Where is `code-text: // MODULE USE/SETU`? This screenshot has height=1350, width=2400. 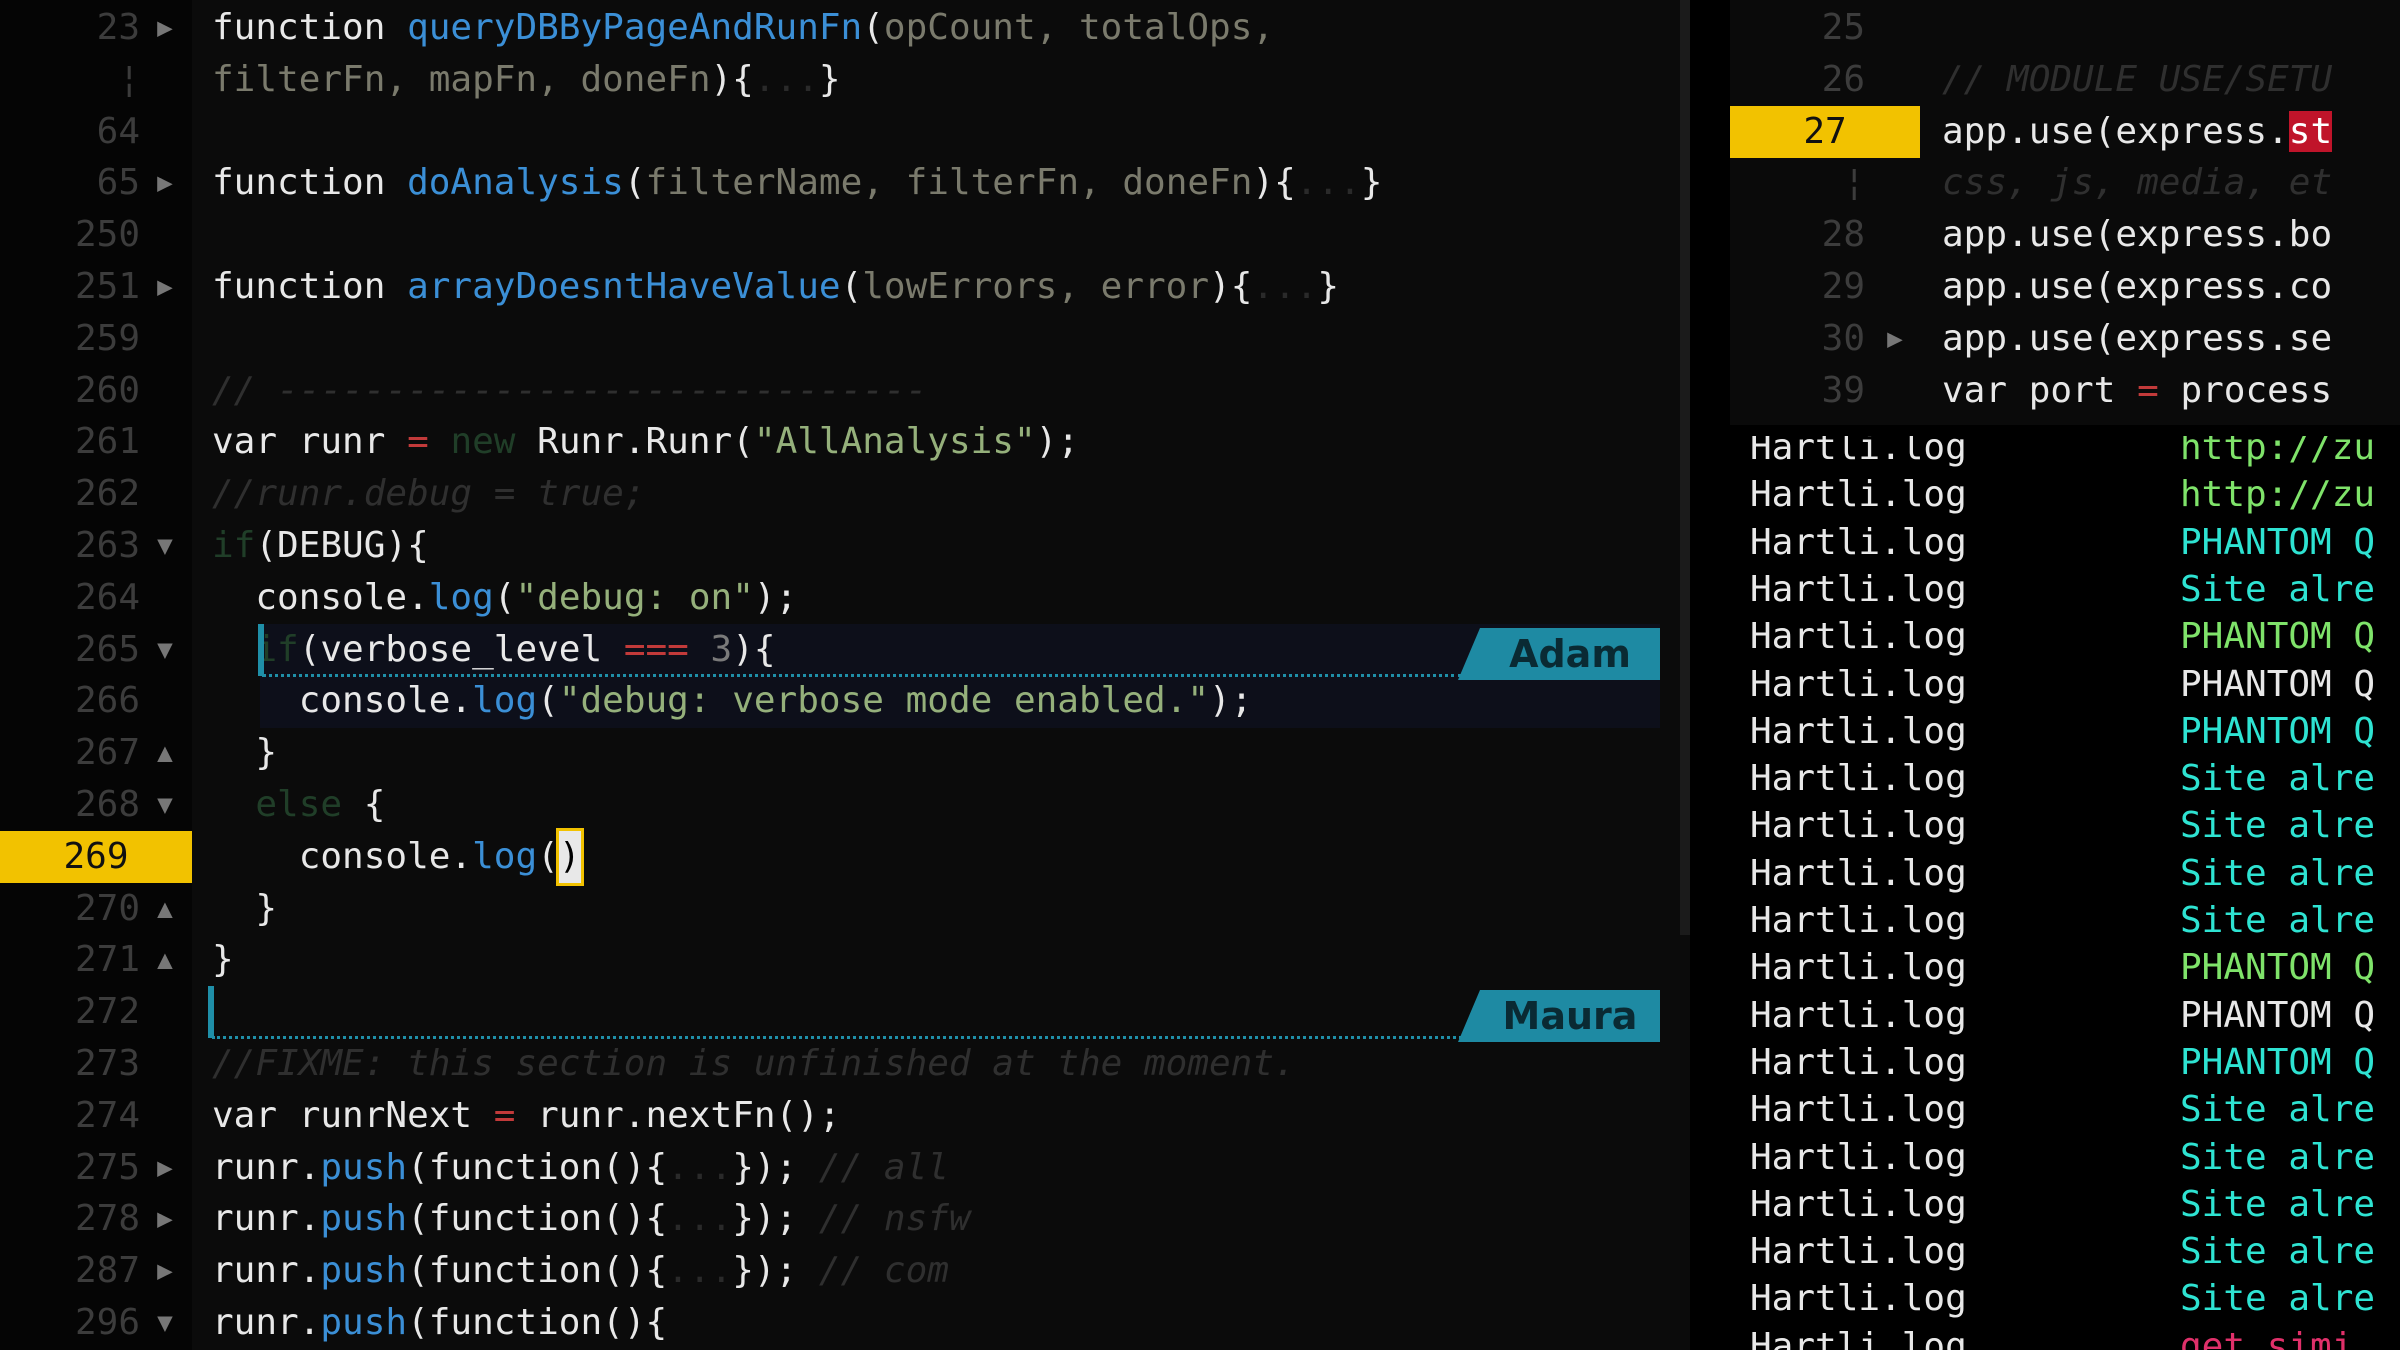 code-text: // MODULE USE/SETU is located at coordinates (2137, 80).